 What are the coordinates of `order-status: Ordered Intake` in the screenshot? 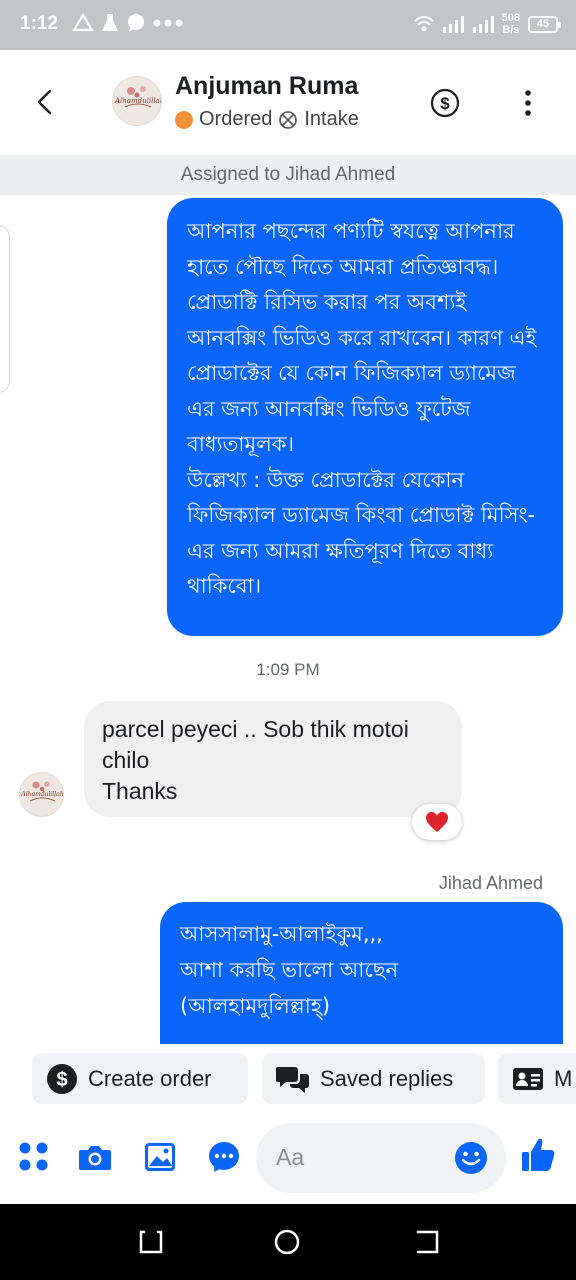 It's located at (267, 119).